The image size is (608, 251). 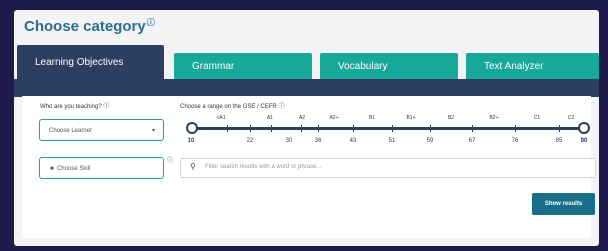 I want to click on tab-vocabulary: Vocabulary, so click(x=389, y=66).